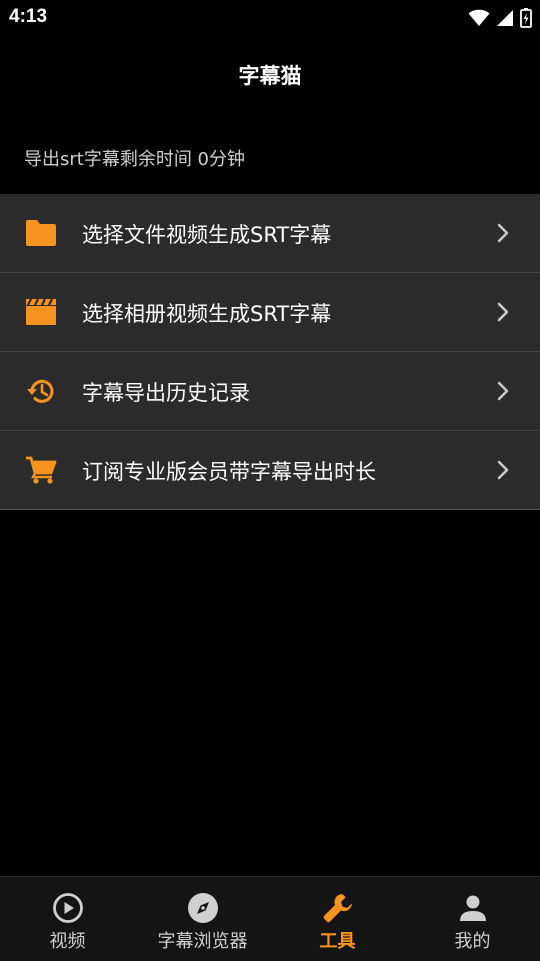  What do you see at coordinates (505, 18) in the screenshot?
I see `signal-icon` at bounding box center [505, 18].